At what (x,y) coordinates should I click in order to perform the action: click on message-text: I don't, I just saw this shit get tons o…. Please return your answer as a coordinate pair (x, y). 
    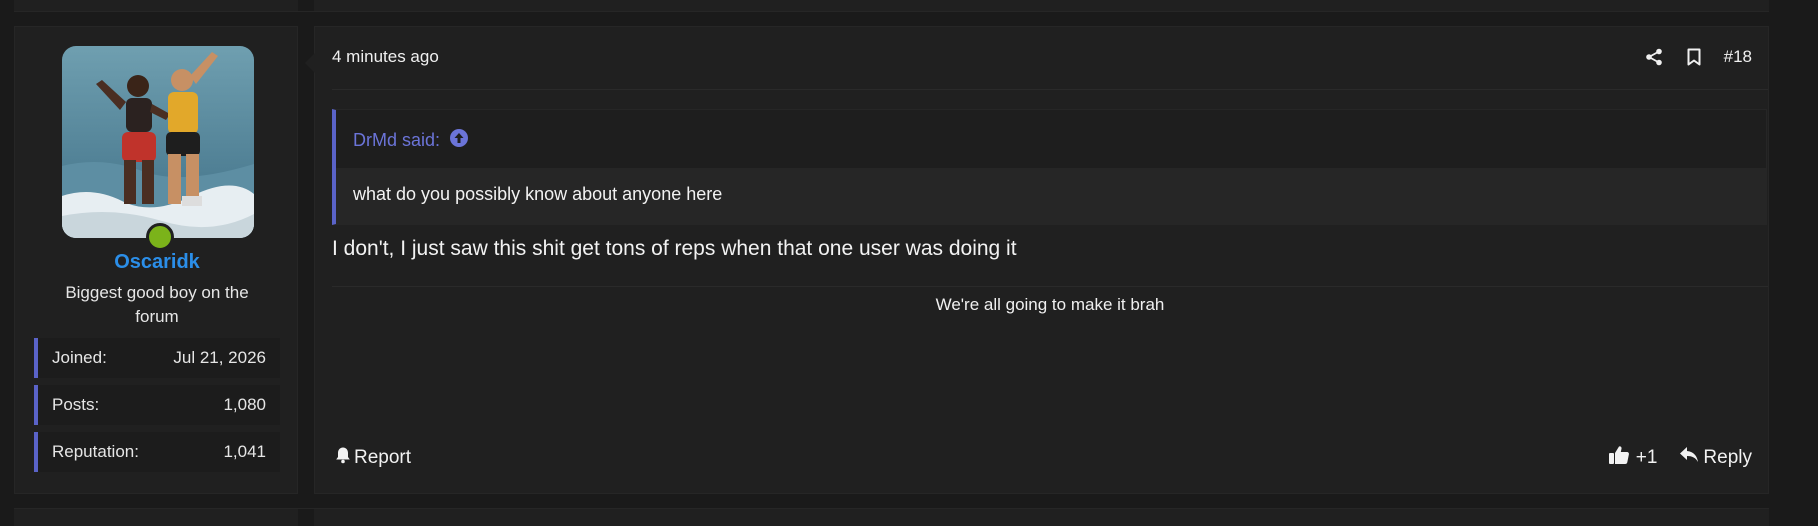
    Looking at the image, I should click on (674, 248).